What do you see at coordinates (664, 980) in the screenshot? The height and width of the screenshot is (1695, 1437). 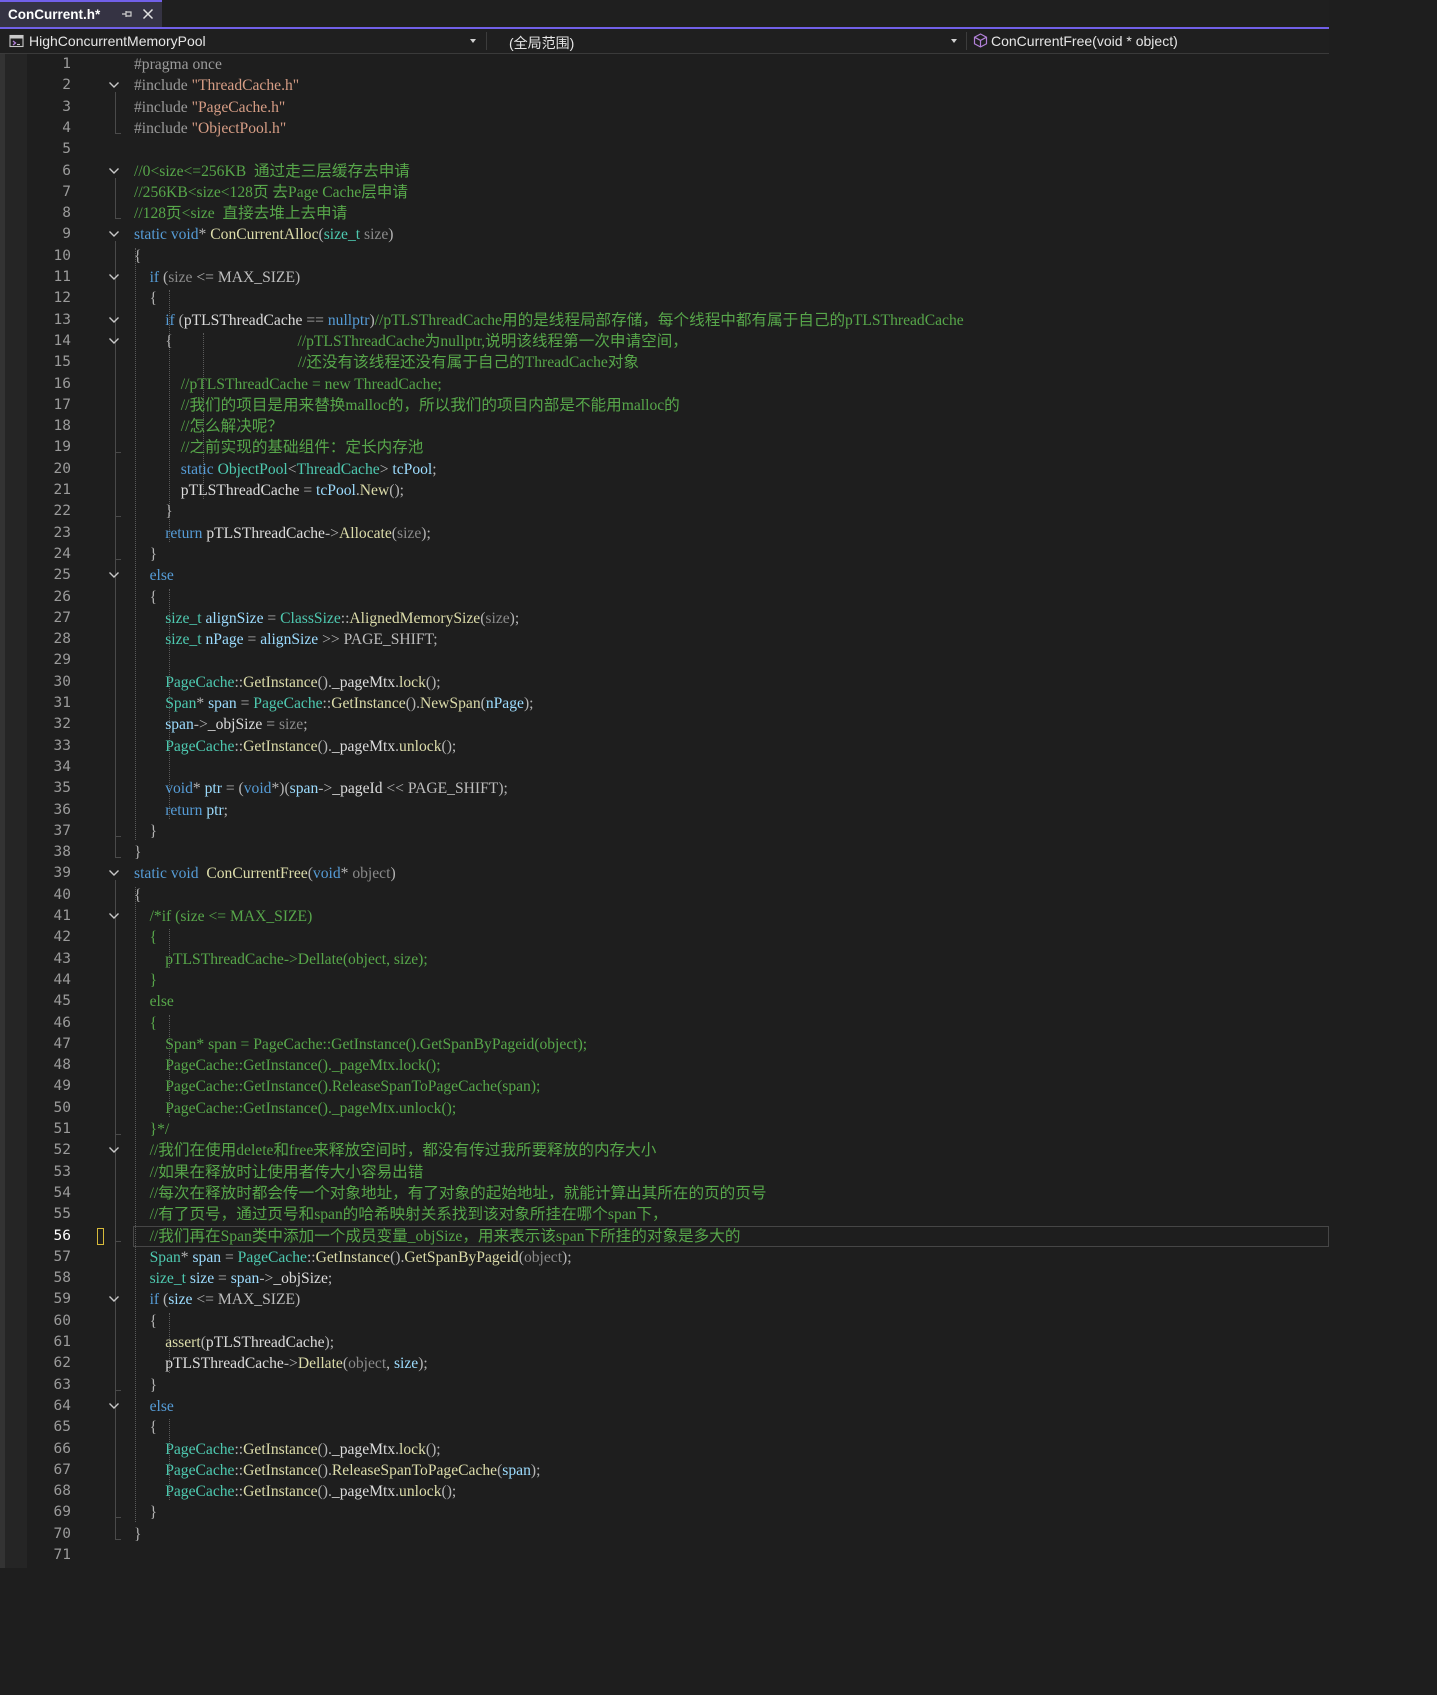 I see `code-line: 44 }` at bounding box center [664, 980].